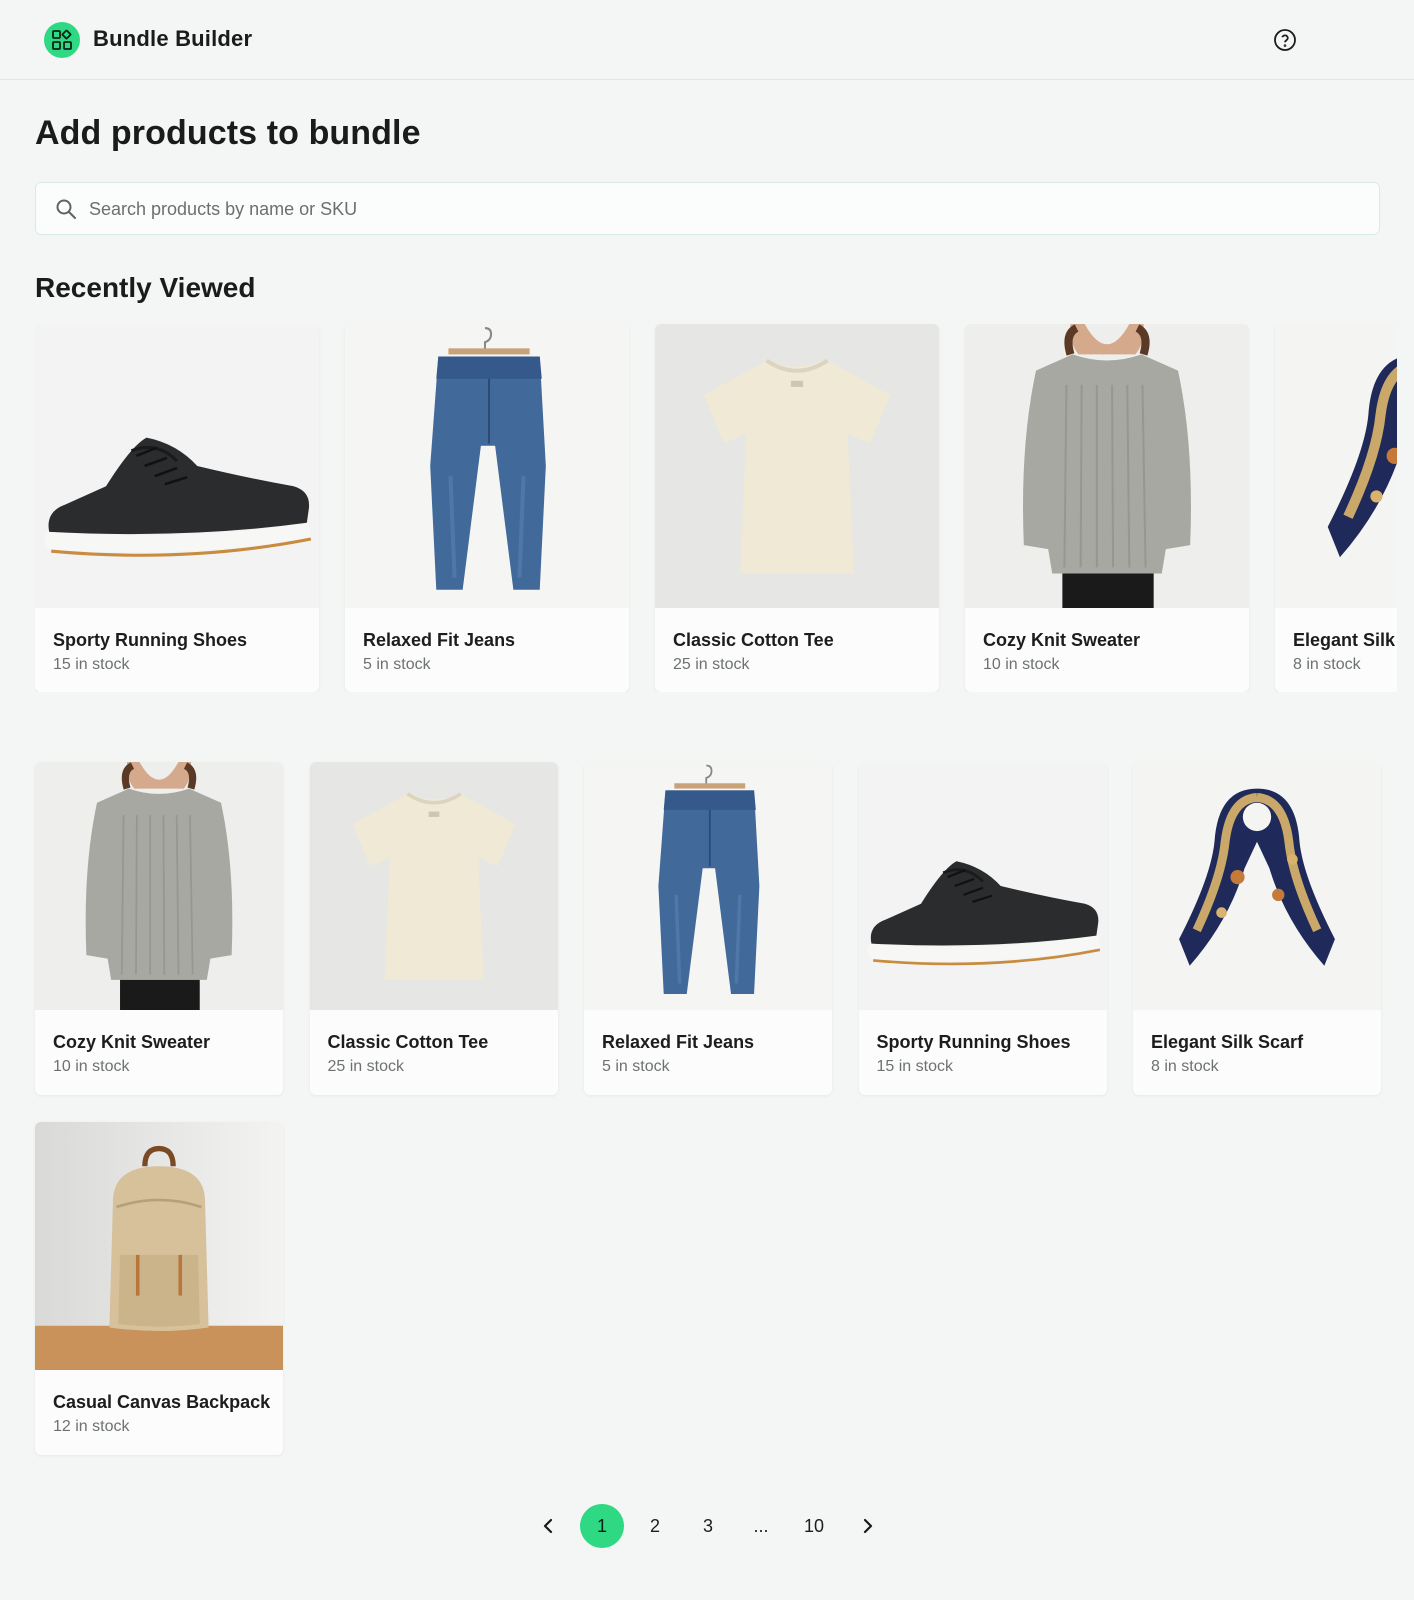 Image resolution: width=1414 pixels, height=1600 pixels. I want to click on search-input, so click(724, 209).